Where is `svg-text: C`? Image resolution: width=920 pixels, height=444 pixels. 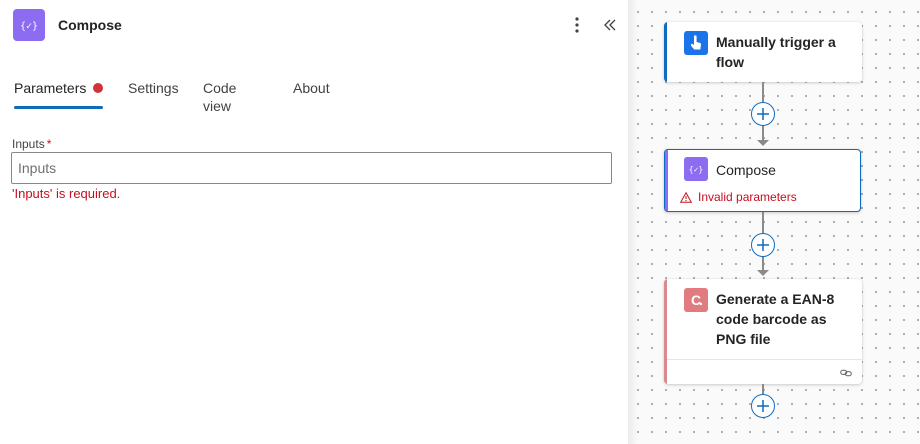
svg-text: C is located at coordinates (696, 300).